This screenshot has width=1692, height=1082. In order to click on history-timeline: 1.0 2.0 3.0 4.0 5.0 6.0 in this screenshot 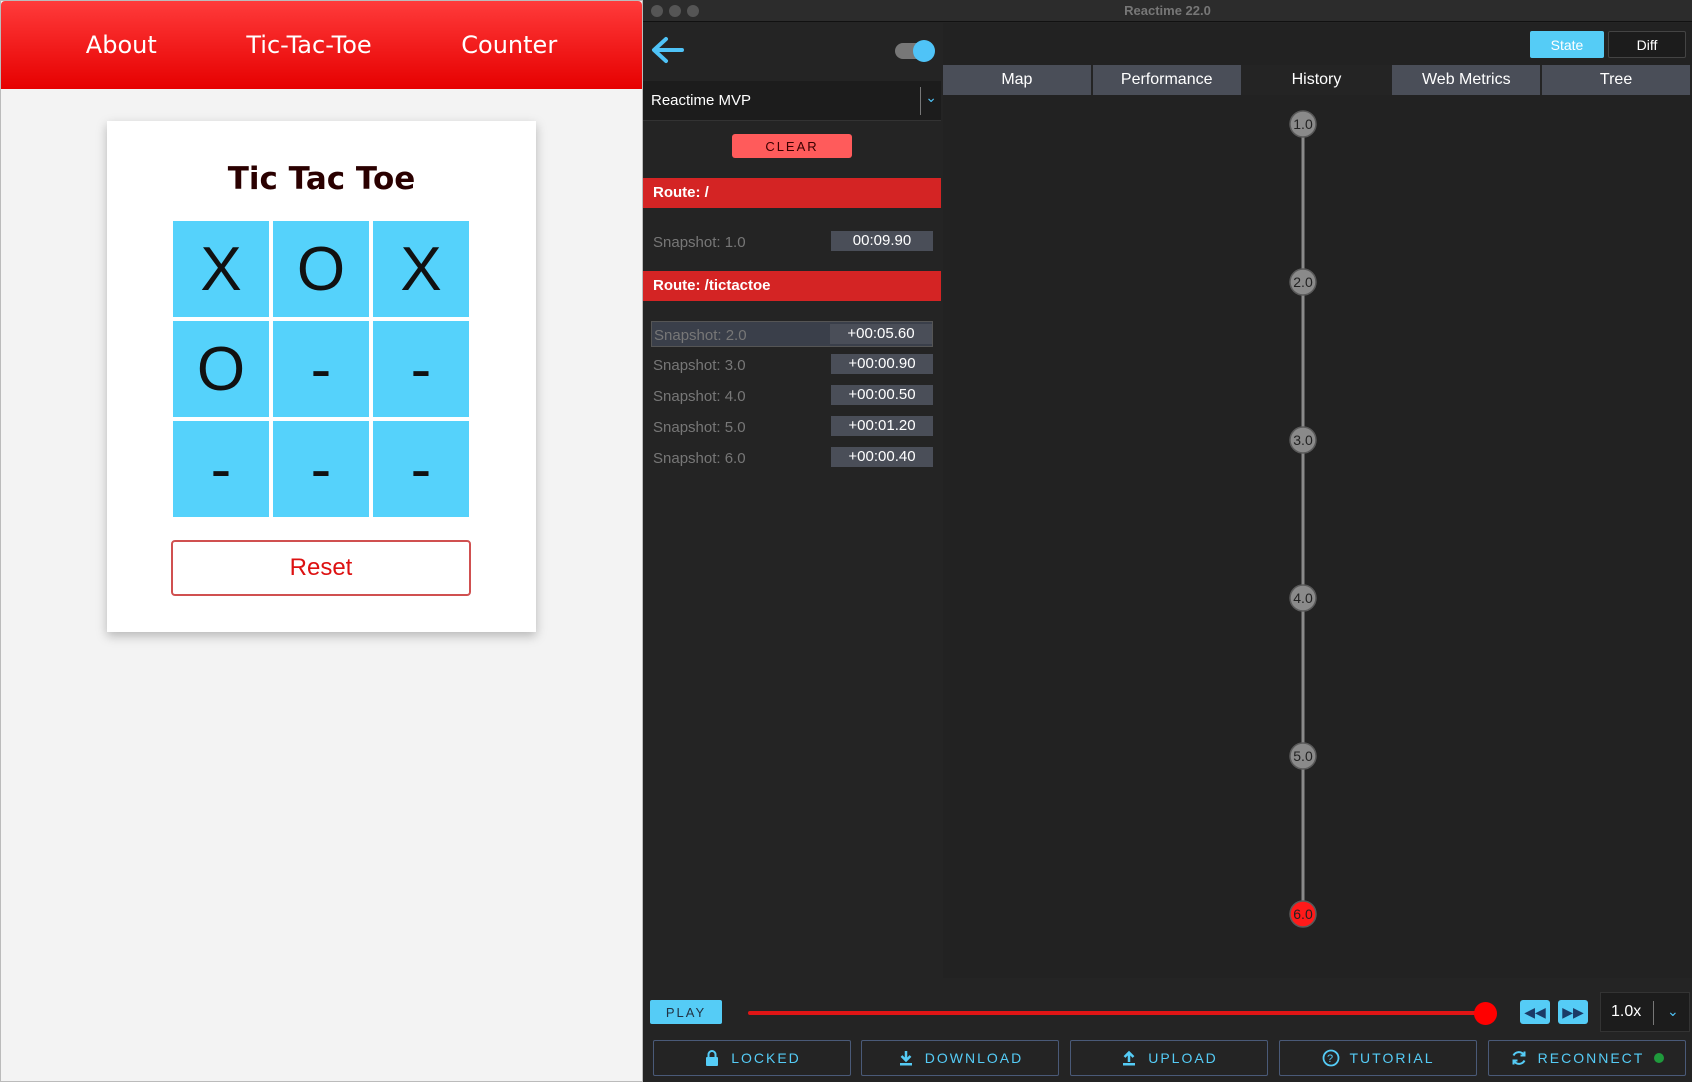, I will do `click(1303, 519)`.